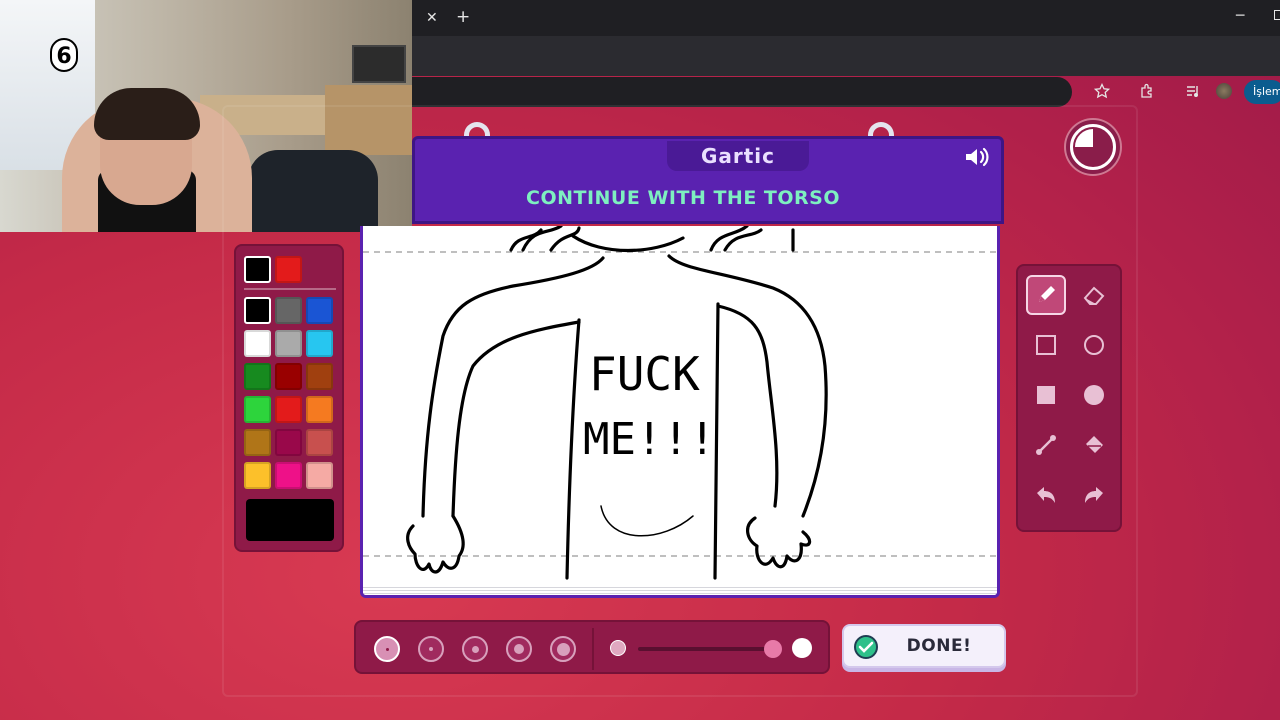 This screenshot has width=1280, height=720. What do you see at coordinates (742, 92) in the screenshot?
I see `address-bar` at bounding box center [742, 92].